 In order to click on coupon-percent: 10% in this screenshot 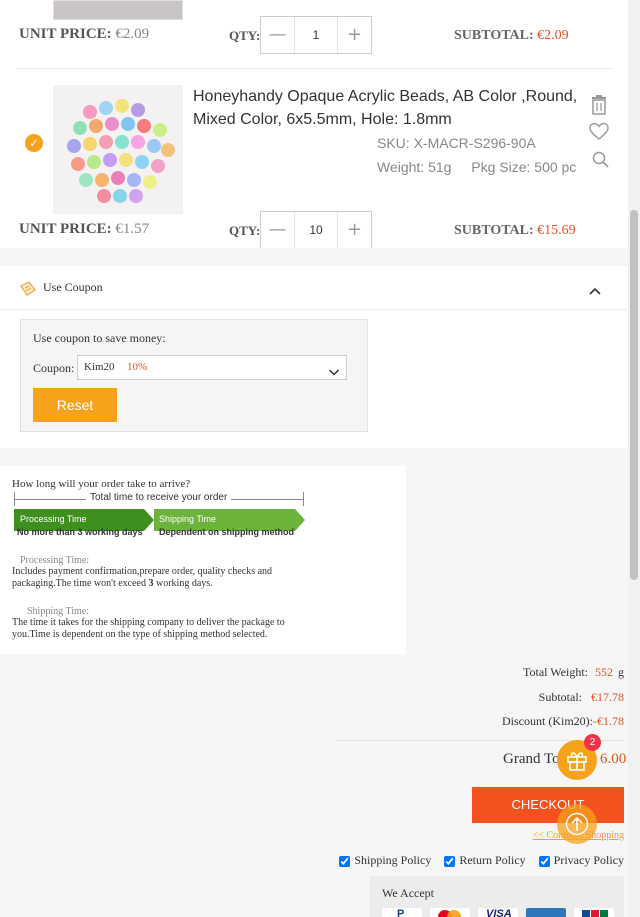, I will do `click(137, 367)`.